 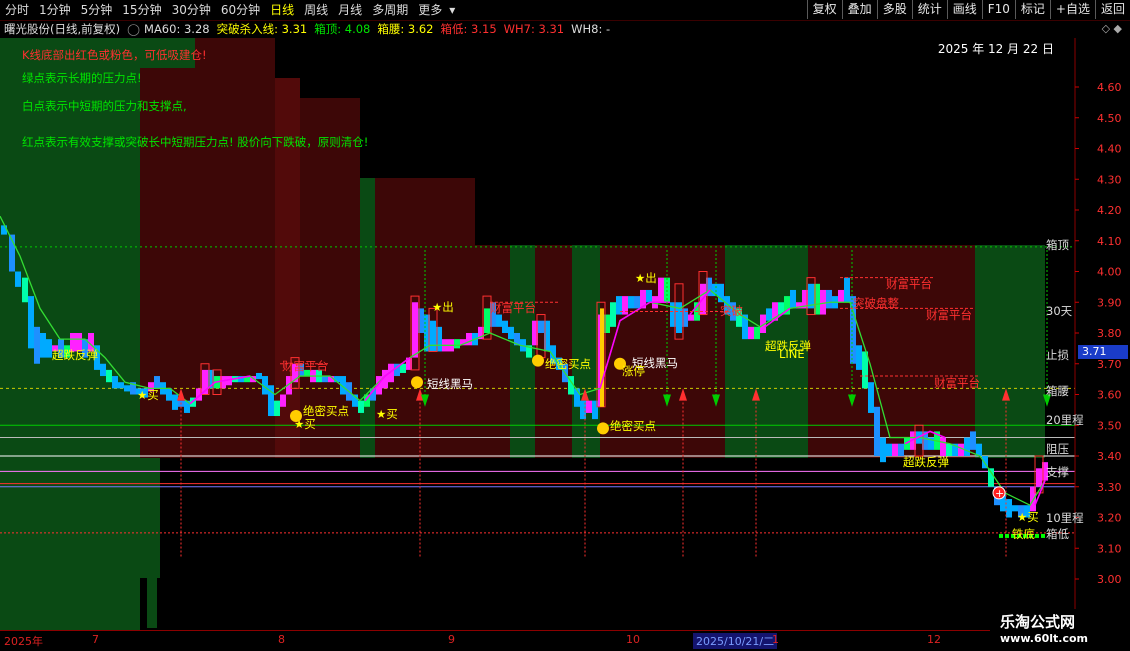 I want to click on note-red-k: K线底部出红色或粉色，可低吸建仓!, so click(x=114, y=55).